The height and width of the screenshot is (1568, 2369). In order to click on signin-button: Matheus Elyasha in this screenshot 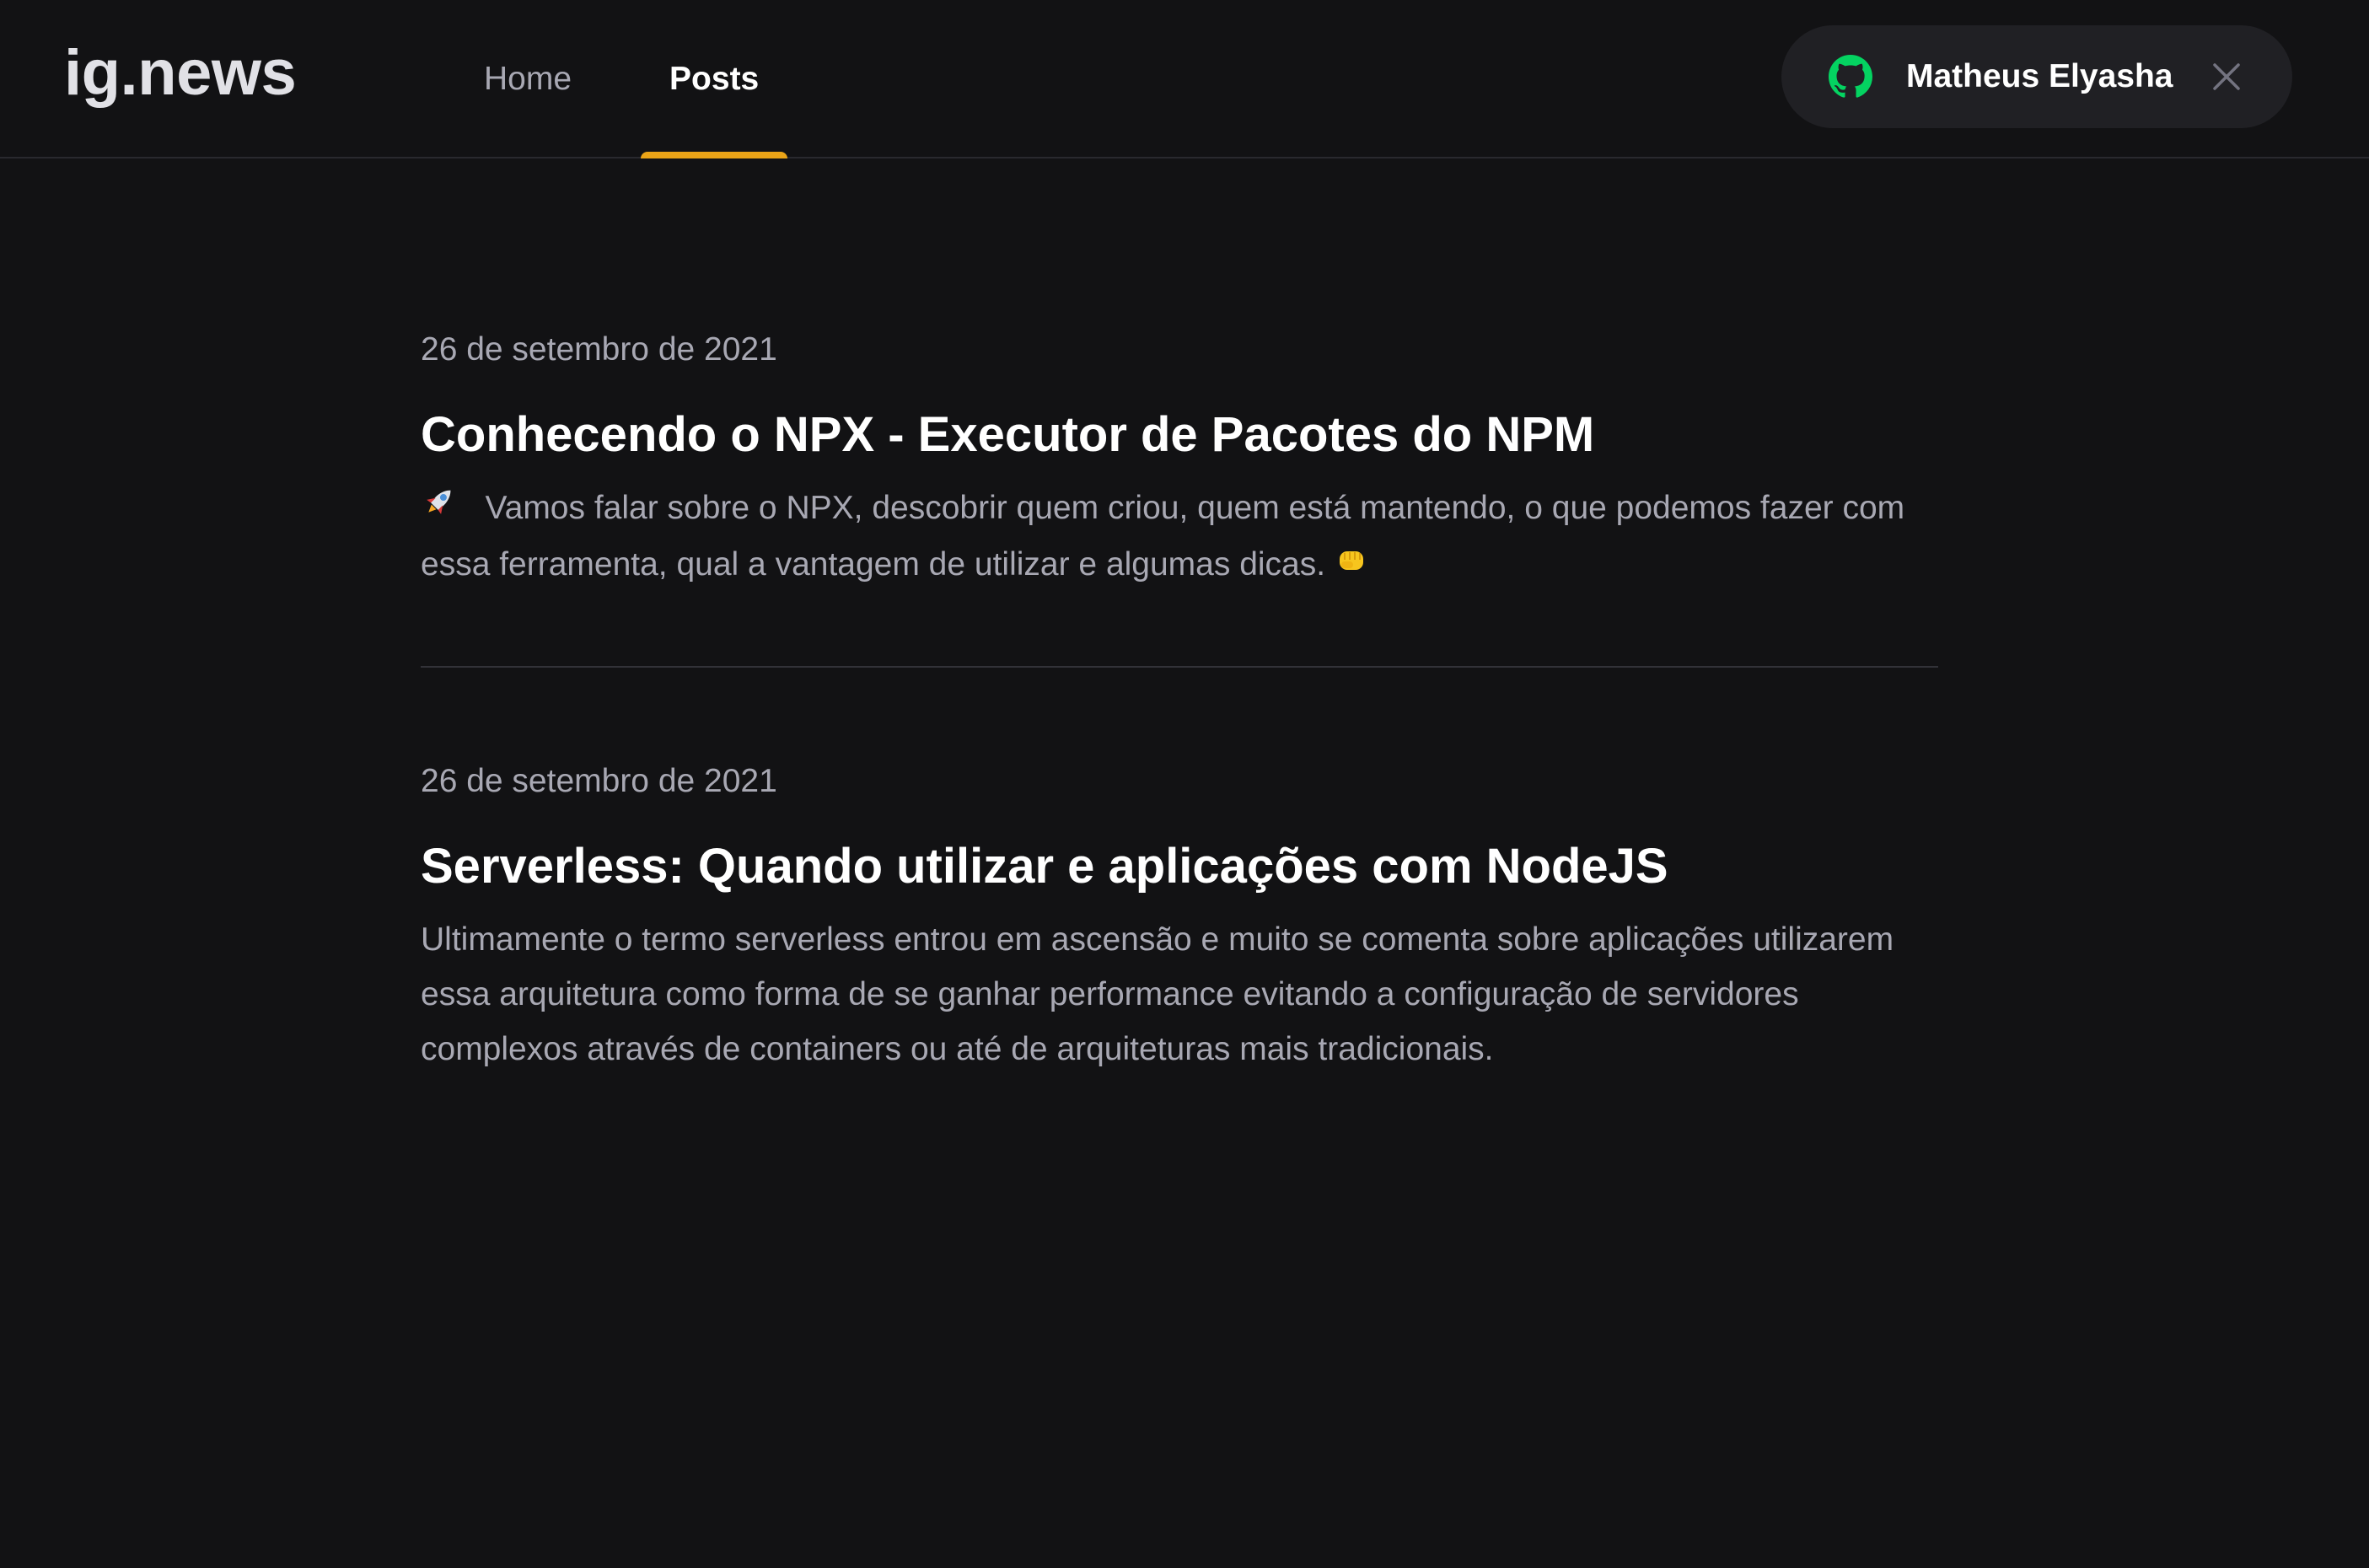, I will do `click(2036, 76)`.